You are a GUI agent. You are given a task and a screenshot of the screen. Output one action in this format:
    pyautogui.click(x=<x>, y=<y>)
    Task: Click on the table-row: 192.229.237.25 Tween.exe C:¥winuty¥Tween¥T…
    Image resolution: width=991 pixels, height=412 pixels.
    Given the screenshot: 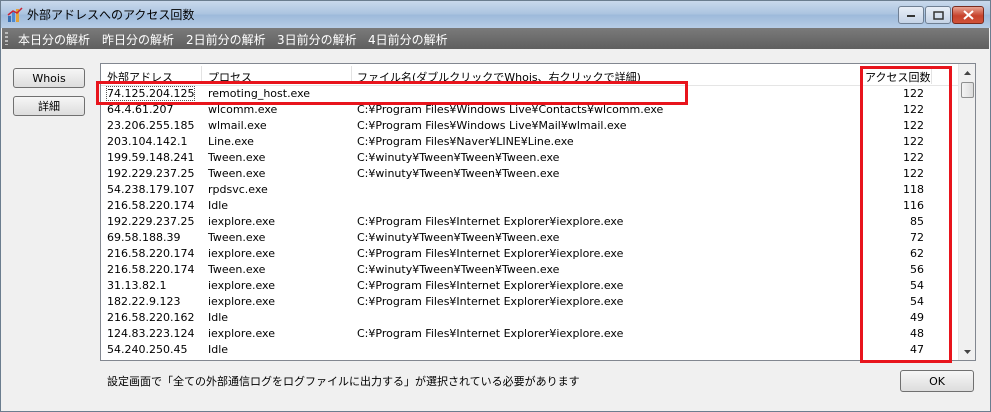 What is the action you would take?
    pyautogui.click(x=529, y=174)
    